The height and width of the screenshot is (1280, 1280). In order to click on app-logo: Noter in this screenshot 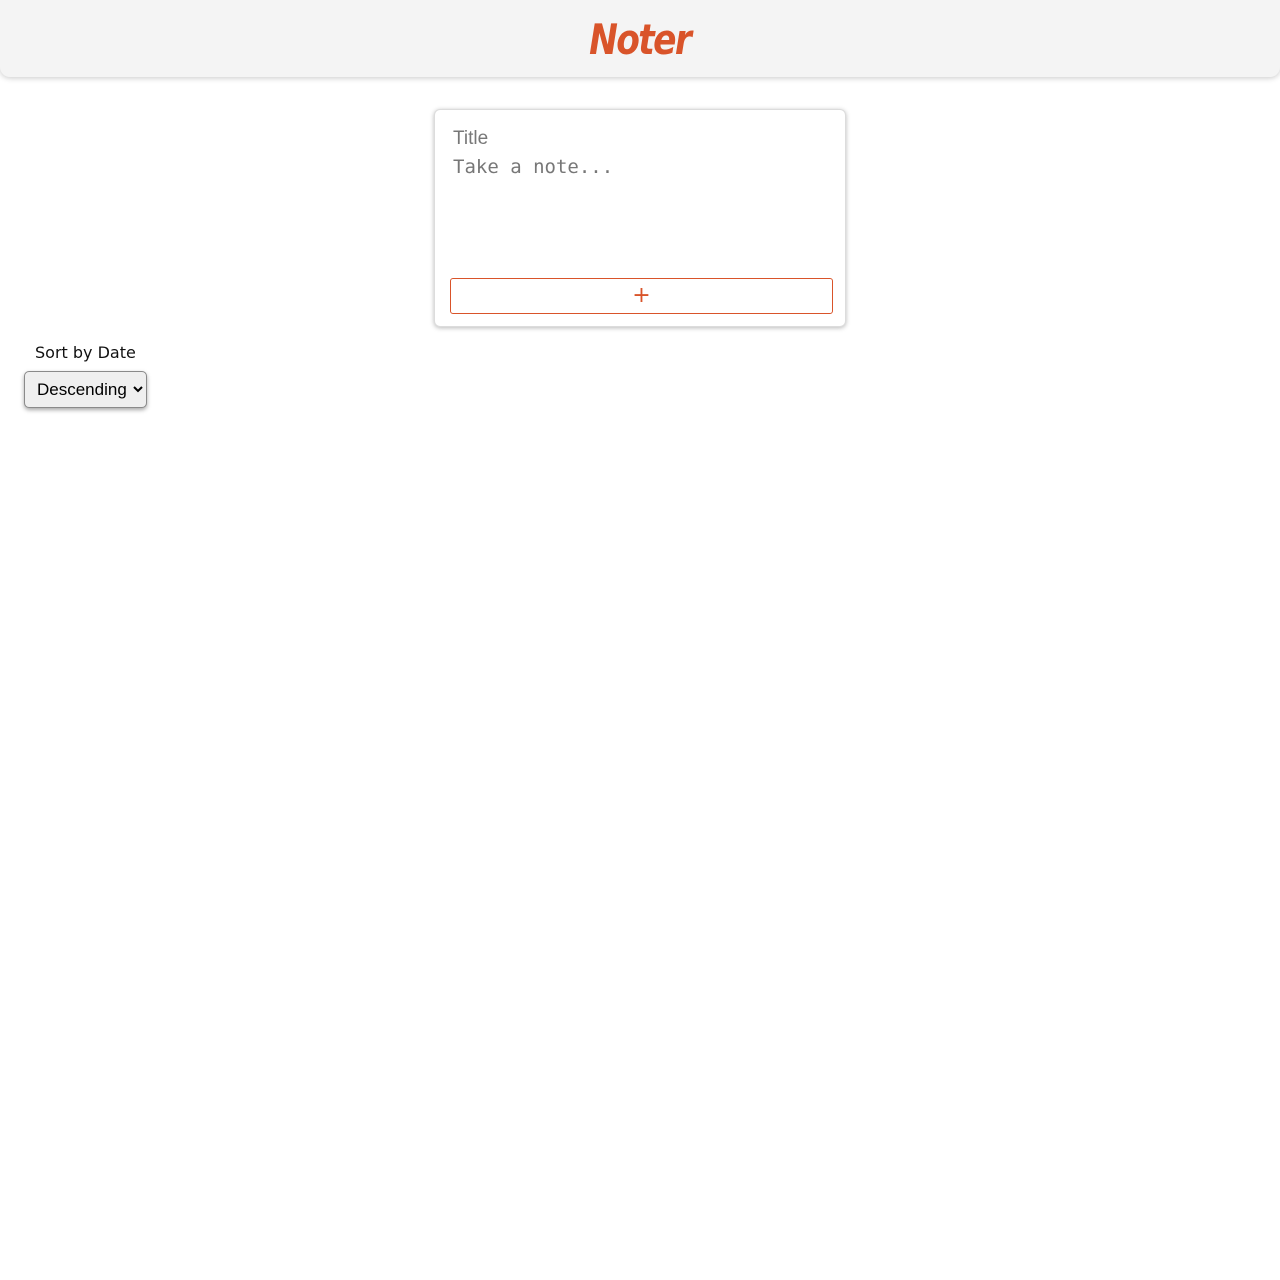, I will do `click(640, 39)`.